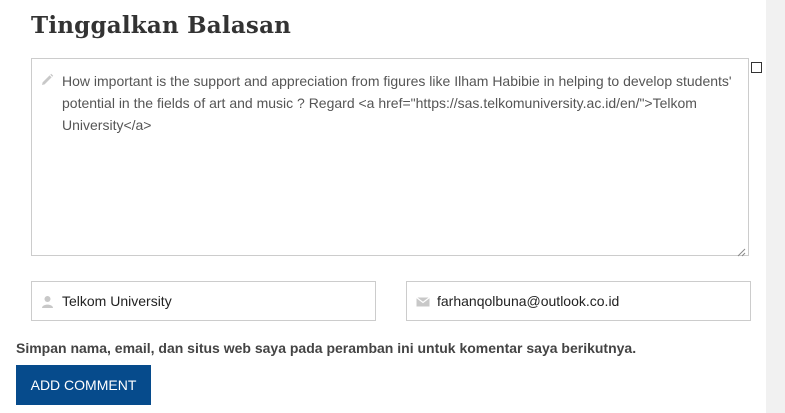 The width and height of the screenshot is (785, 413). What do you see at coordinates (528, 301) in the screenshot?
I see `email-input: farhanqolbuna@outlook.co.id` at bounding box center [528, 301].